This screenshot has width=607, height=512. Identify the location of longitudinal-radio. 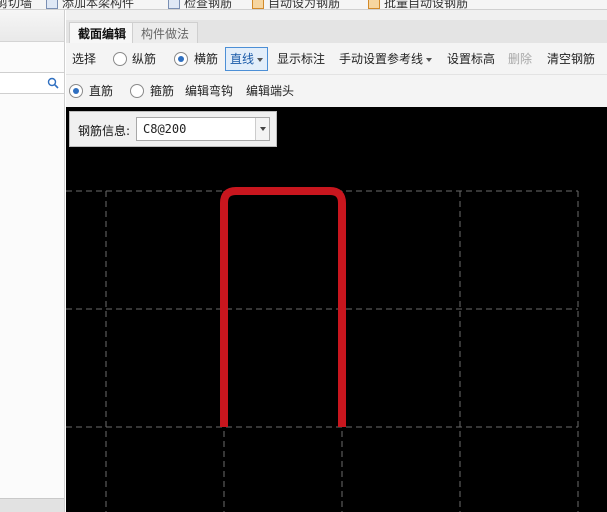
(120, 59).